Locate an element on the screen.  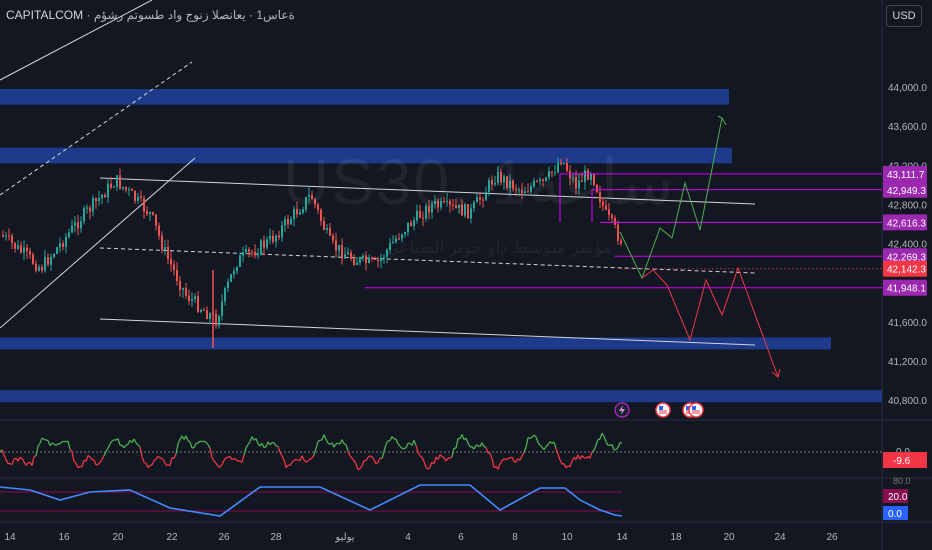
price-label-text: 42,949.3 is located at coordinates (906, 191).